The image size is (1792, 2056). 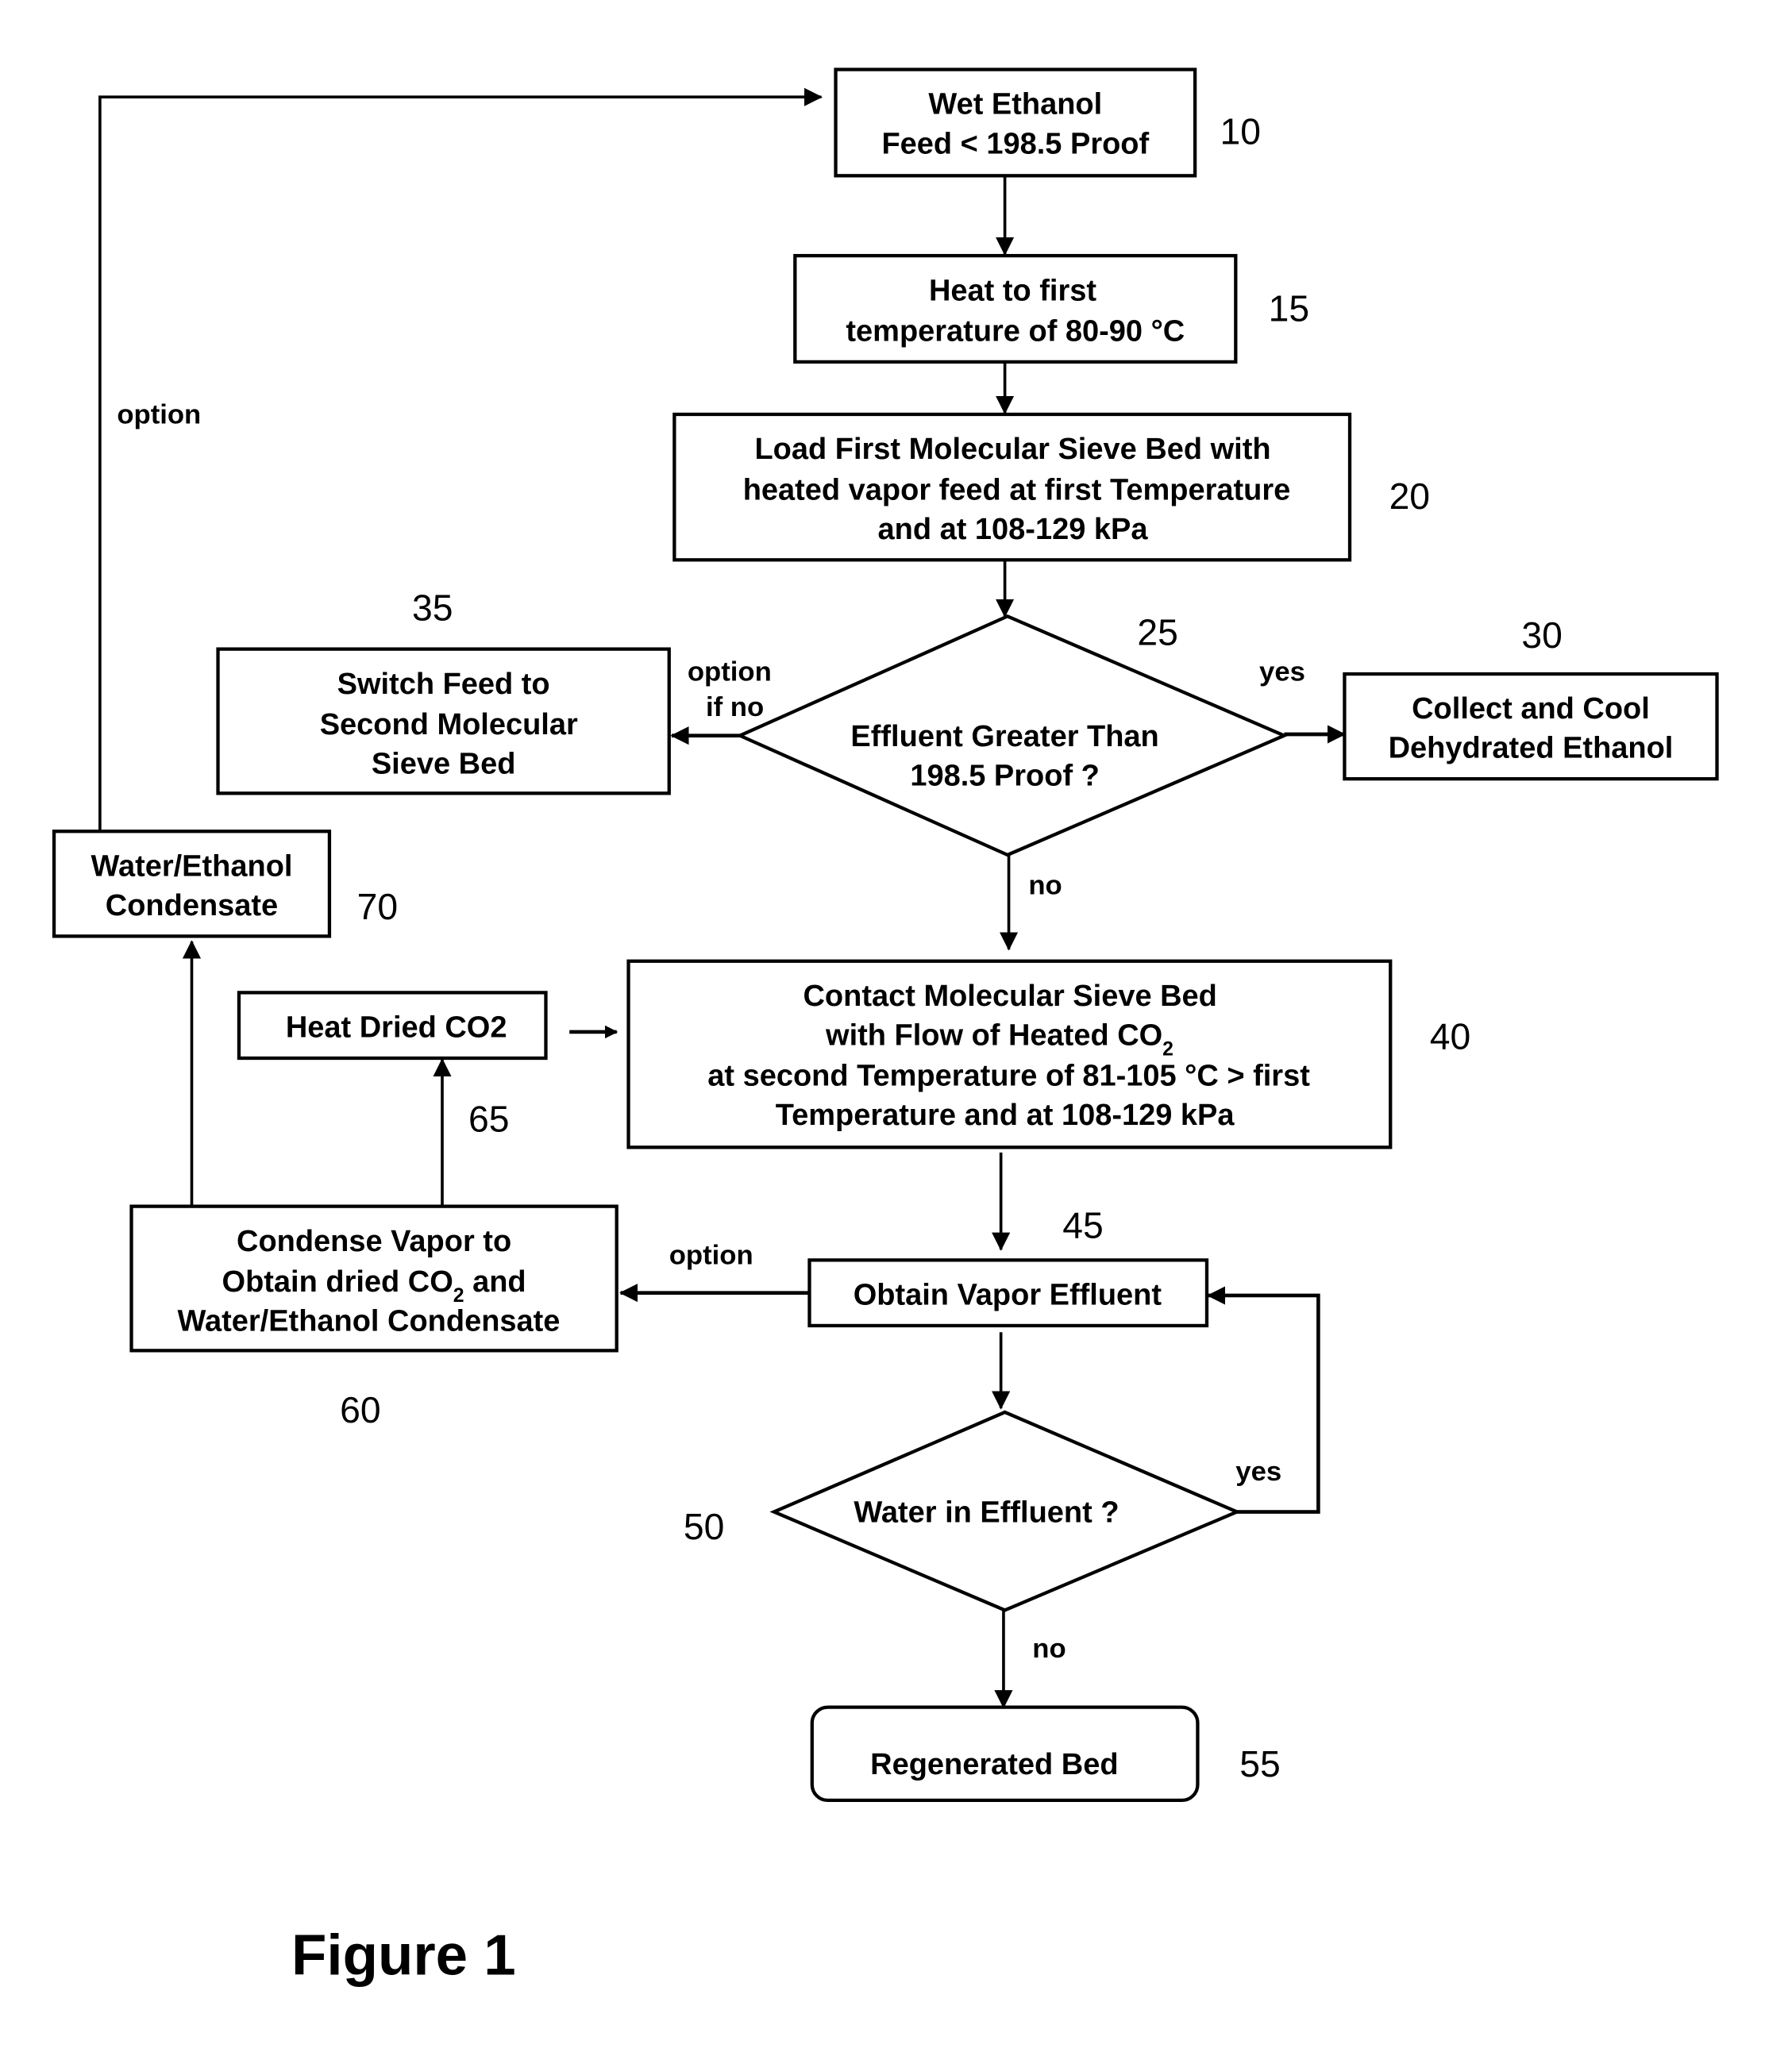 I want to click on decision-water-in-effluent: Water in Effluent ? 50, so click(x=963, y=1511).